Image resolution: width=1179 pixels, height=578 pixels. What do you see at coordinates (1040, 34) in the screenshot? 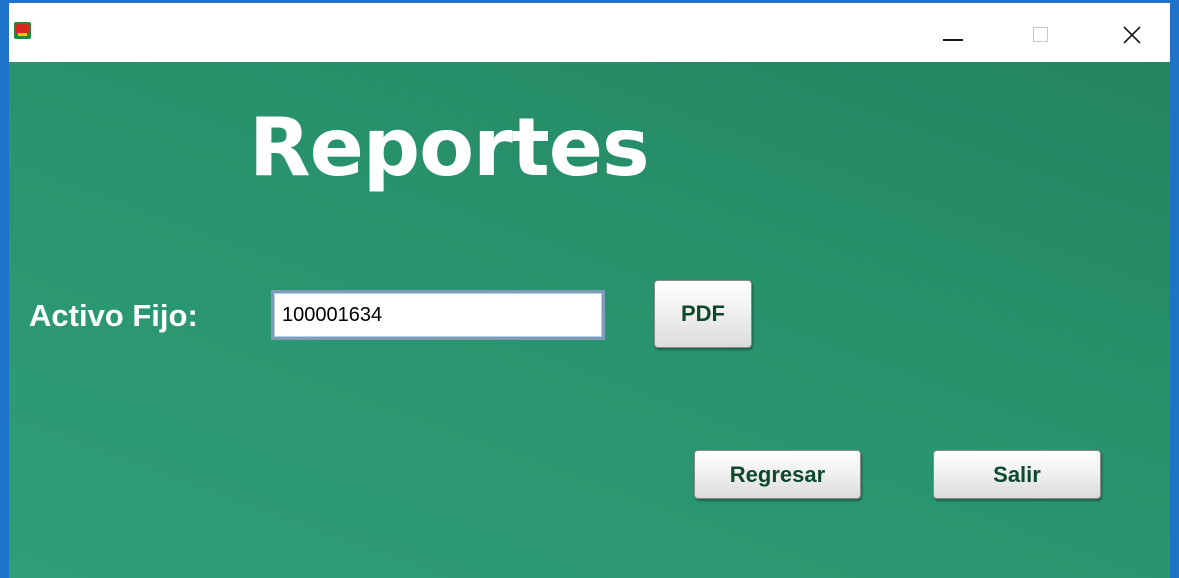
I see `maximize-icon` at bounding box center [1040, 34].